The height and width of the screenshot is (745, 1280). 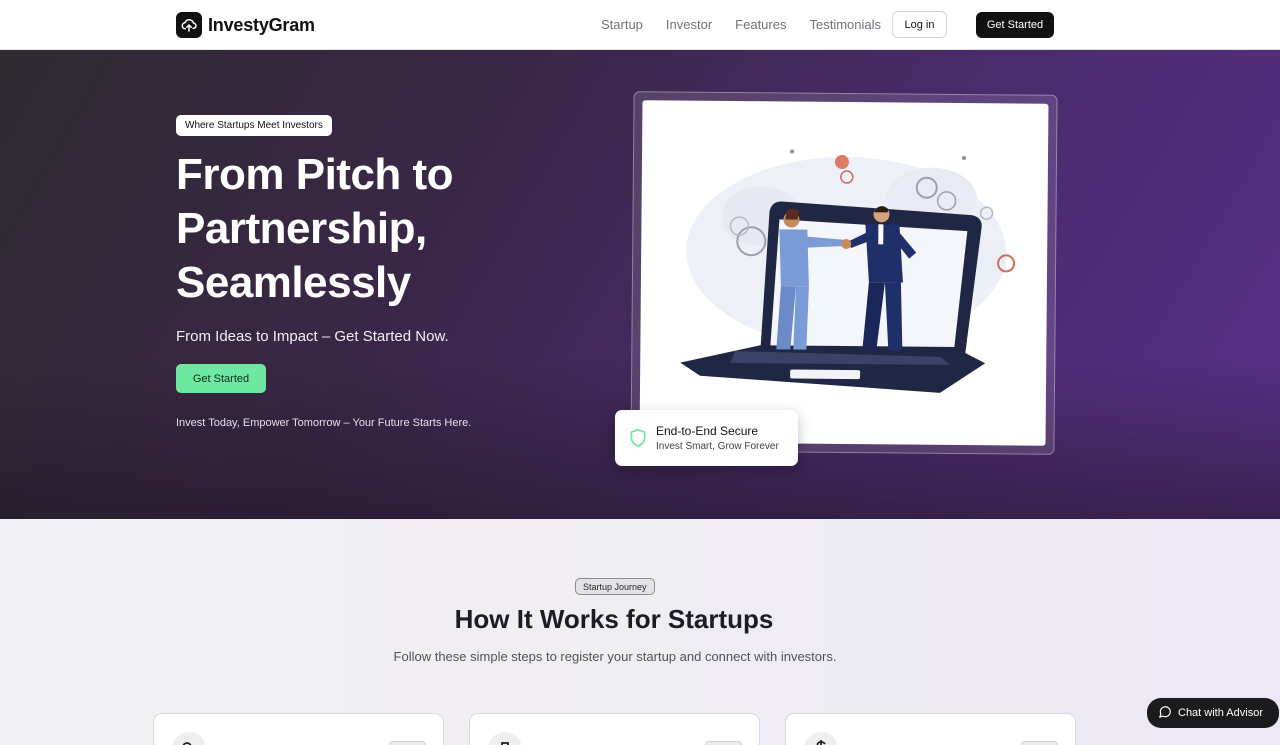 I want to click on secure-card-subtitle: Invest Smart, Grow Forever, so click(x=717, y=446).